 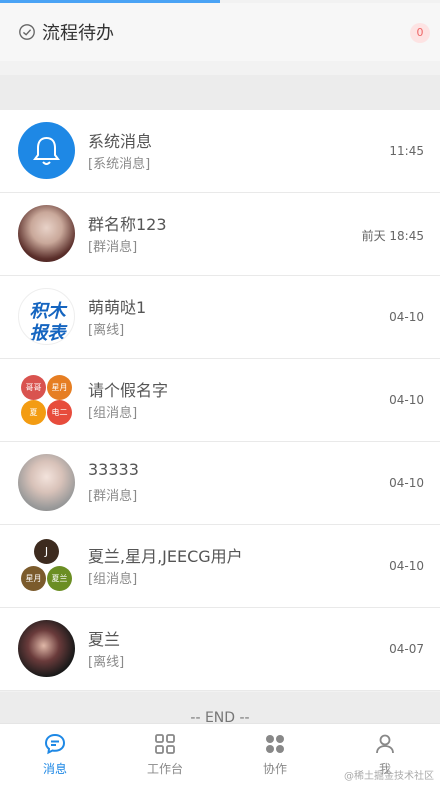 What do you see at coordinates (165, 556) in the screenshot?
I see `message-name: 夏兰,星月,JEECG用户` at bounding box center [165, 556].